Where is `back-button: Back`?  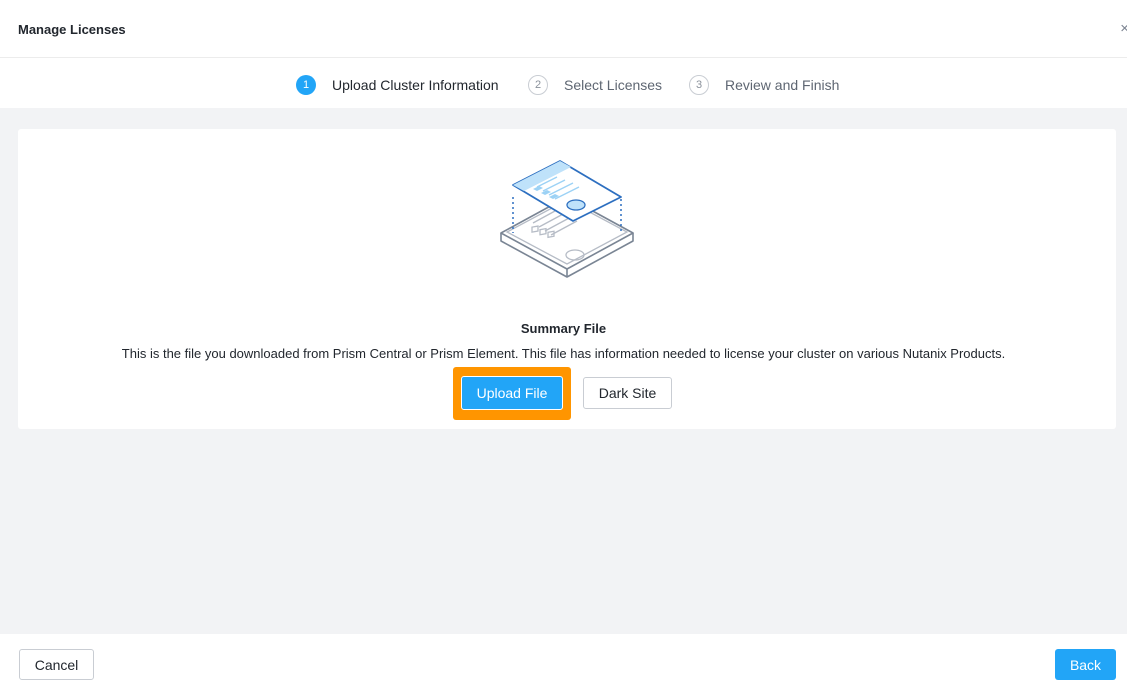 back-button: Back is located at coordinates (1085, 664).